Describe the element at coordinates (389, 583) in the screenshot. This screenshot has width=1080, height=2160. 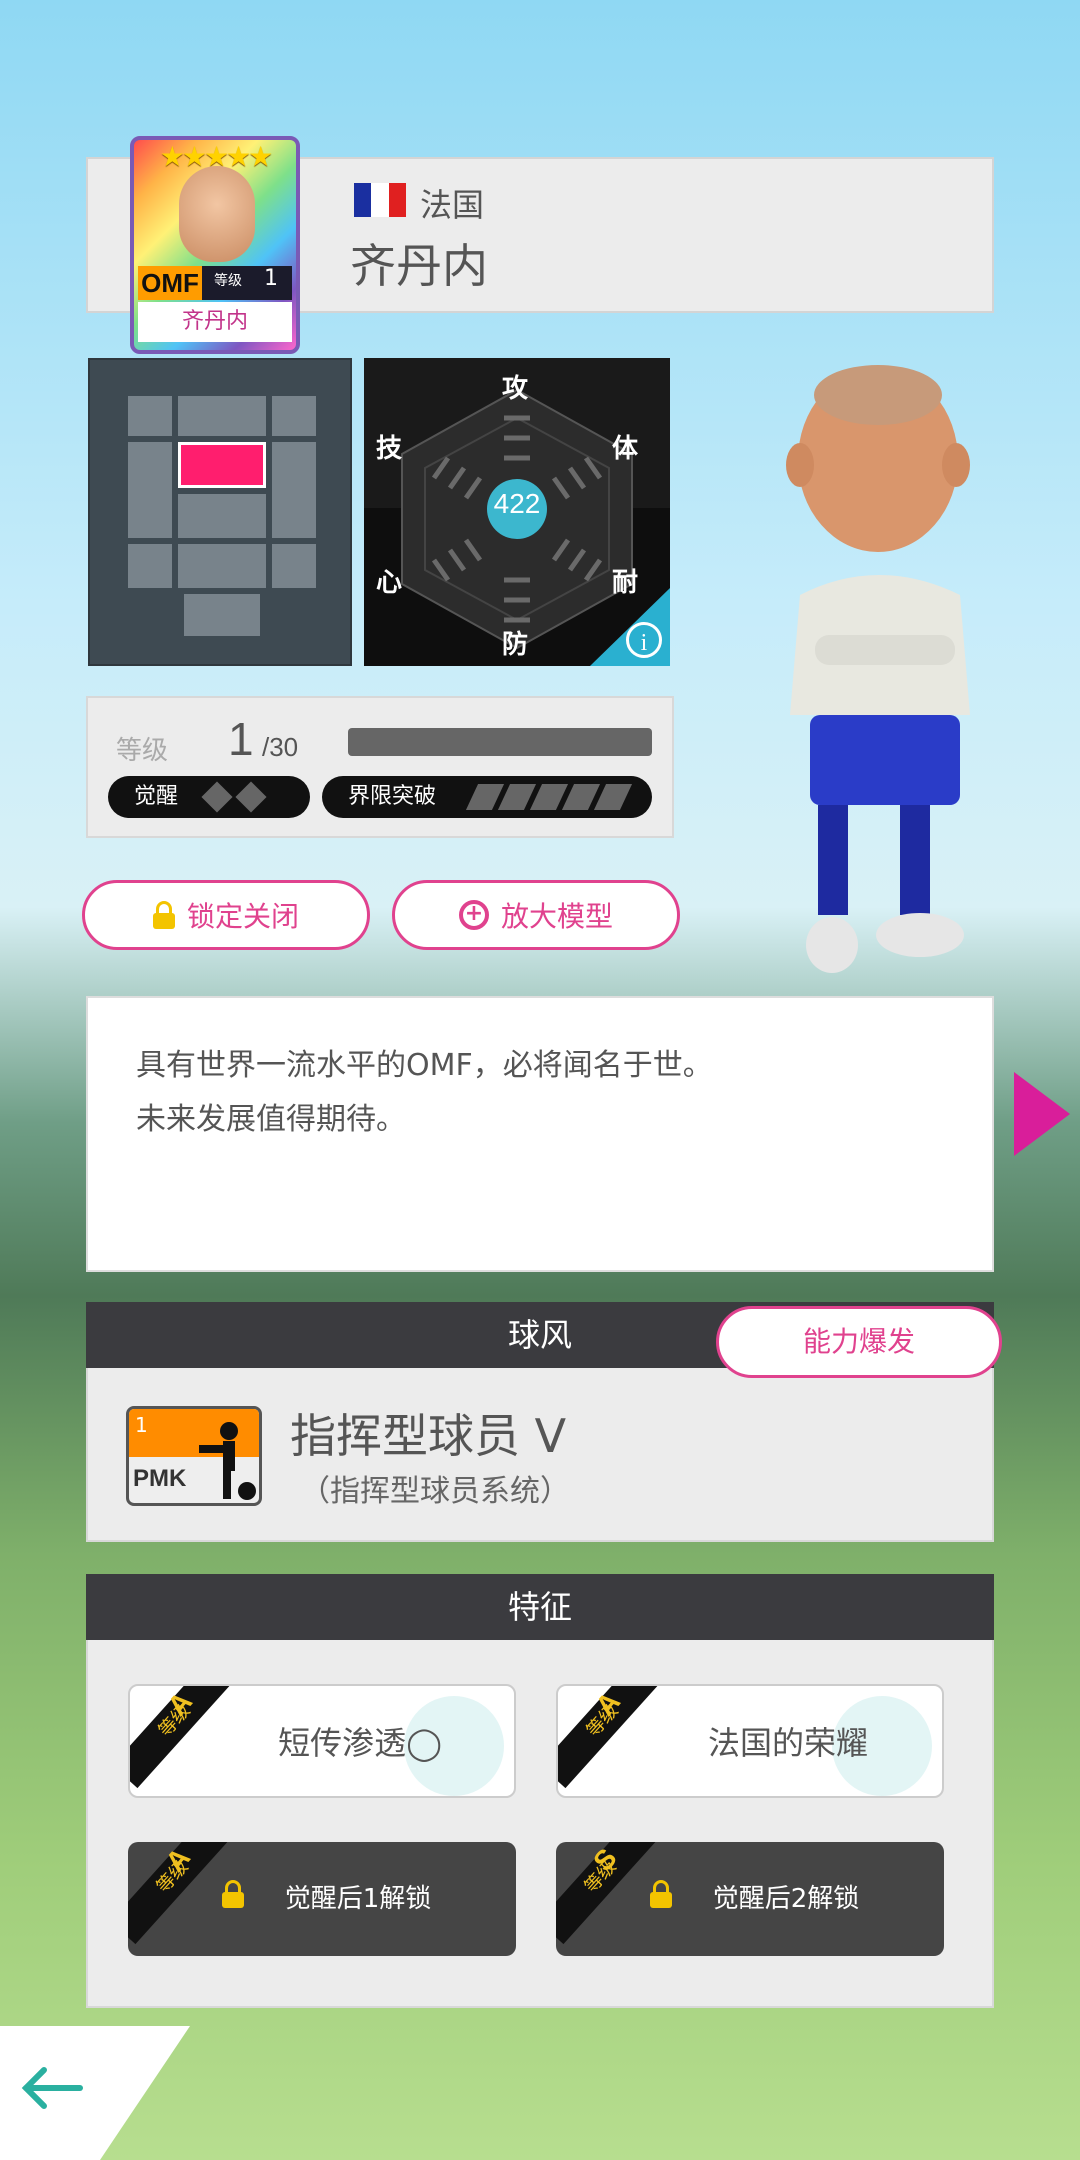
I see `radar-label-mind: 心` at that location.